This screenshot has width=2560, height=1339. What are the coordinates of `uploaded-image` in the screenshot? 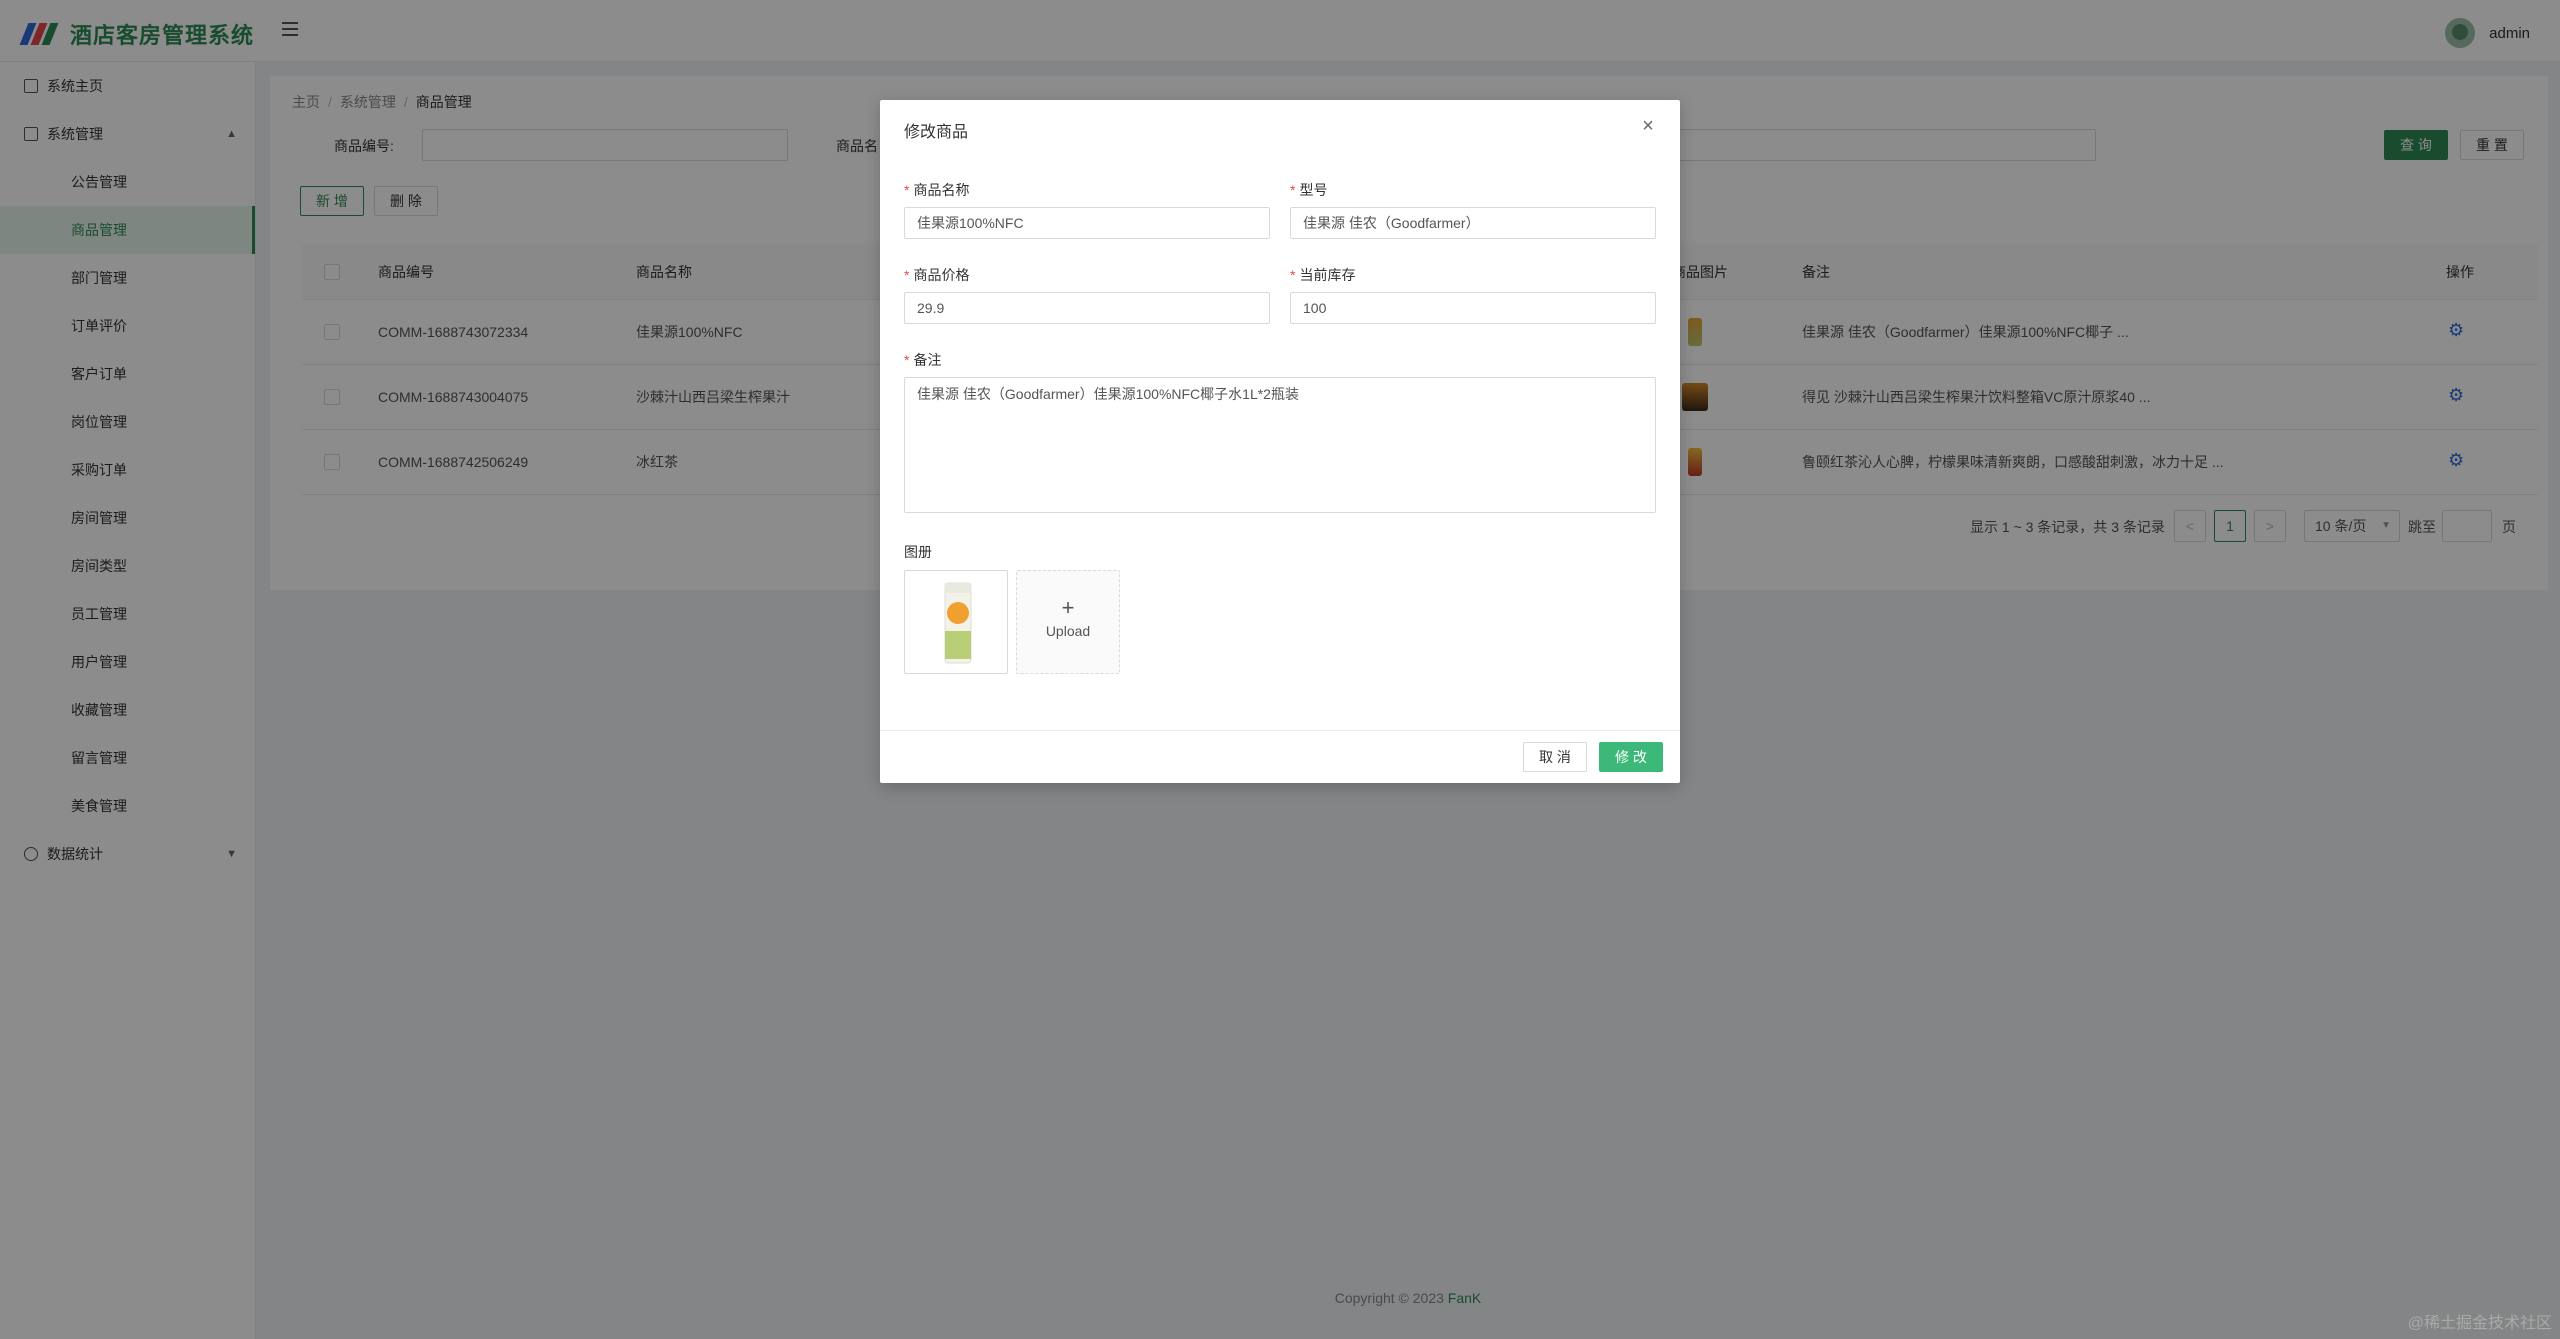 It's located at (956, 622).